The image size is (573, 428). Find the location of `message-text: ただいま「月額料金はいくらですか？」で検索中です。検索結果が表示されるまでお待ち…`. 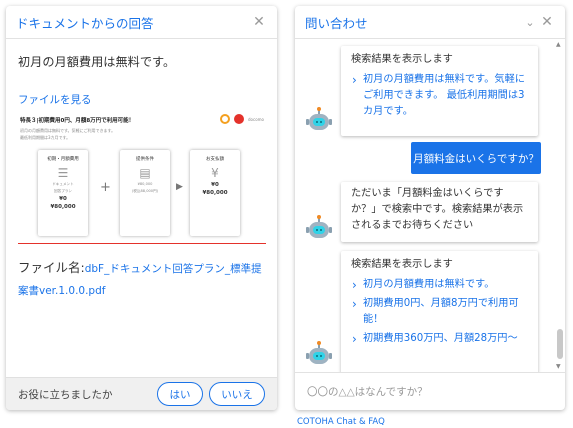

message-text: ただいま「月額料金はいくらですか？」で検索中です。検索結果が表示されるまでお待ち… is located at coordinates (437, 209).